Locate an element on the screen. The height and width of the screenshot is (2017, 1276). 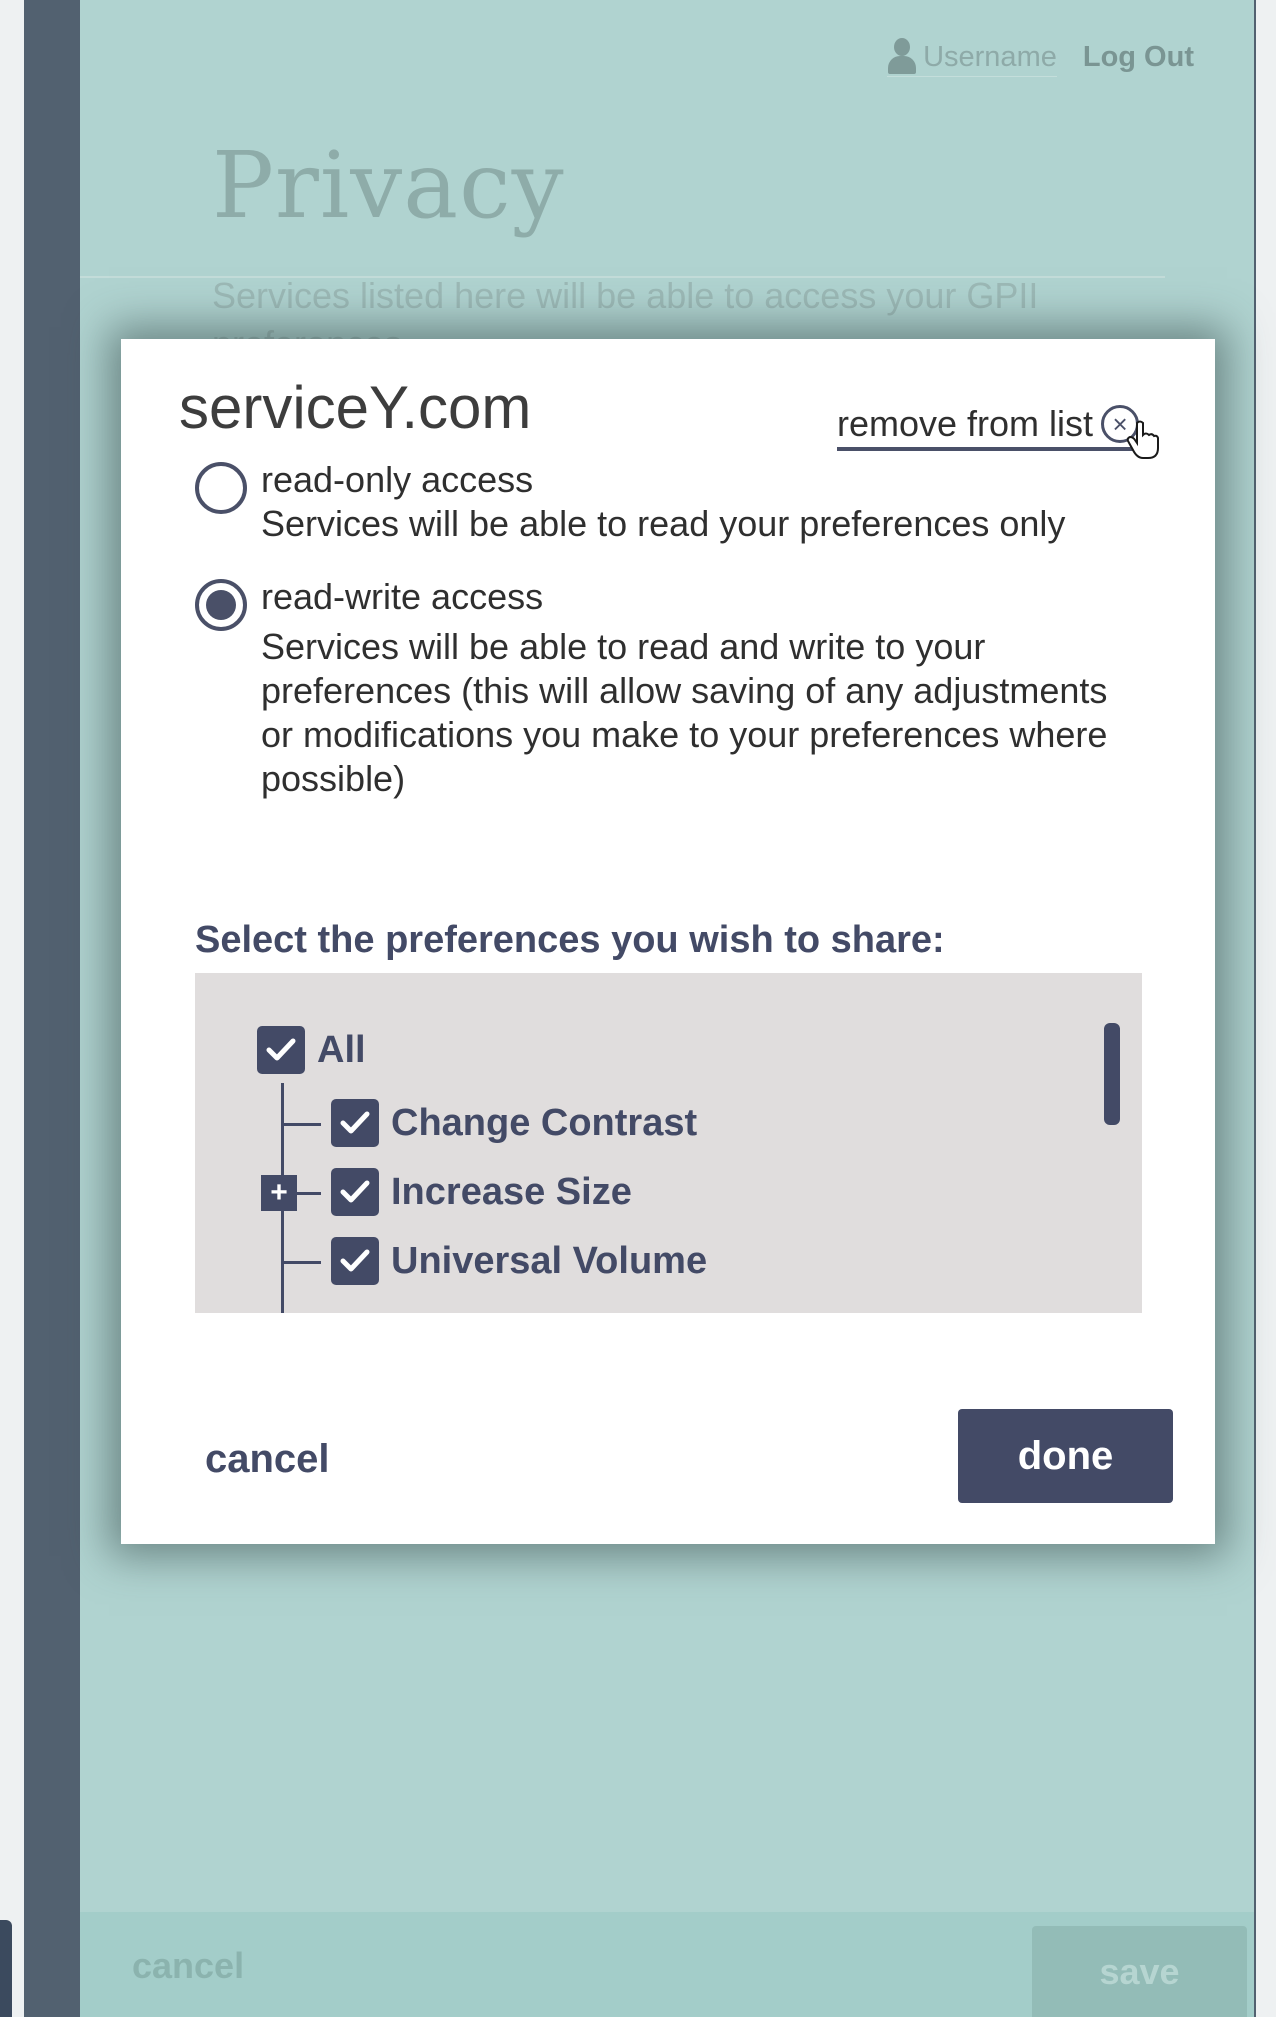
right-margin is located at coordinates (1266, 1008).